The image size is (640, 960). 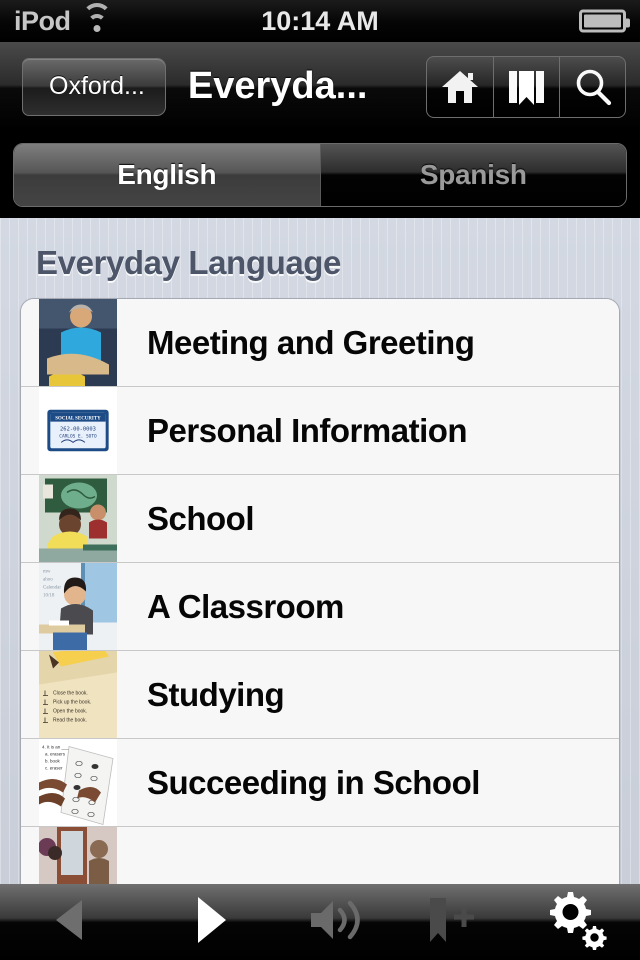 I want to click on list-item-label: Studying, so click(x=216, y=694).